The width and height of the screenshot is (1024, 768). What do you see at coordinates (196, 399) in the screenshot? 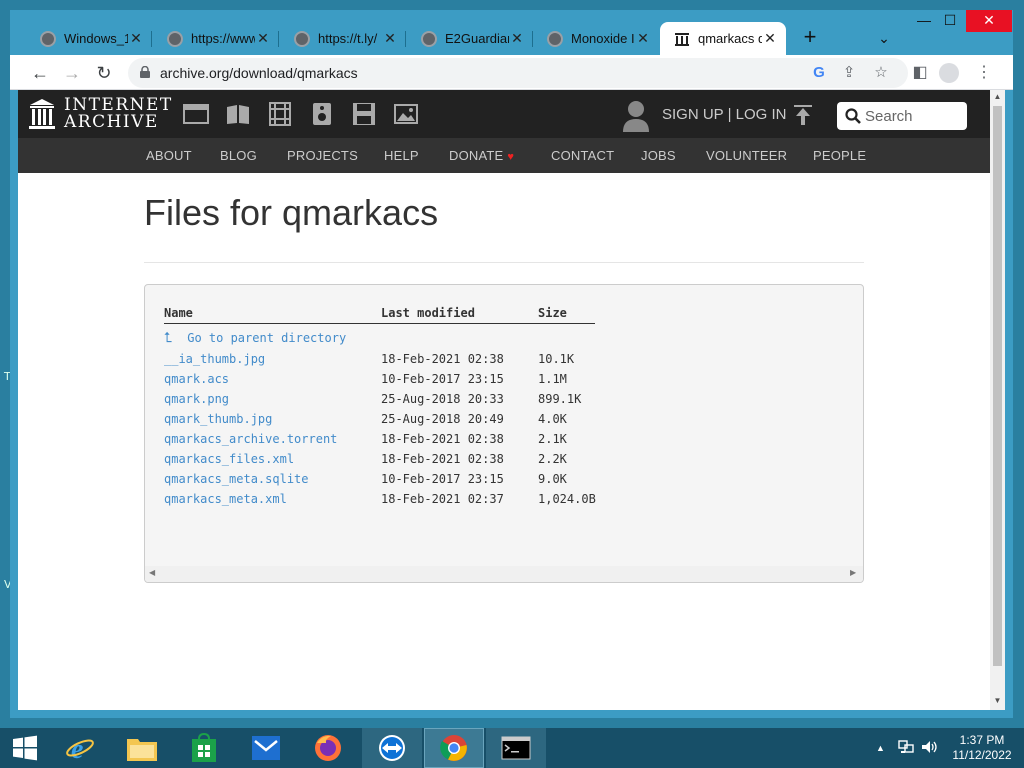
I see `file-link: qmark.png` at bounding box center [196, 399].